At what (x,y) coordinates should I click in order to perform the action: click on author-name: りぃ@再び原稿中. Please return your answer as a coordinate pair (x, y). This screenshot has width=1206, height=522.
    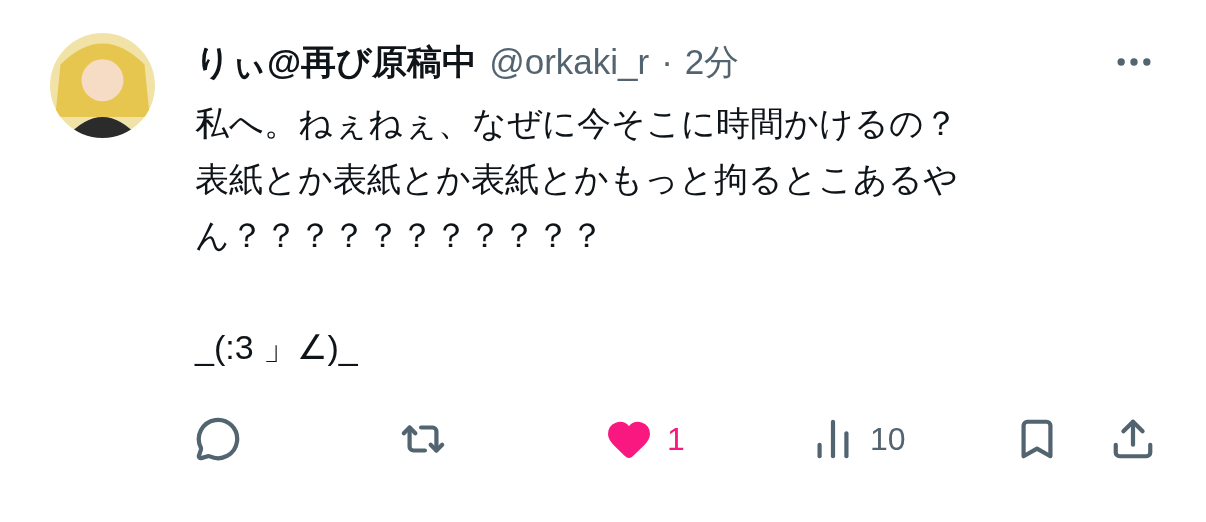
    Looking at the image, I should click on (336, 62).